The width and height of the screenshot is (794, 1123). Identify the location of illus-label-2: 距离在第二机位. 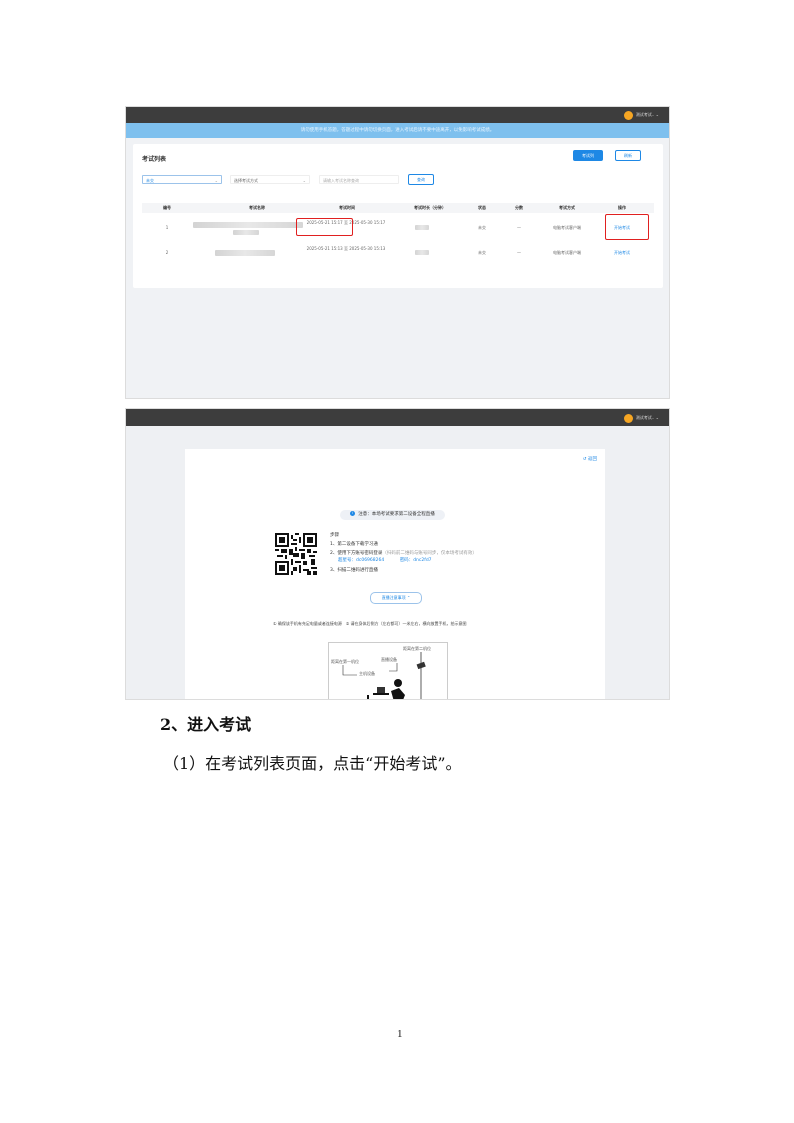
(417, 648).